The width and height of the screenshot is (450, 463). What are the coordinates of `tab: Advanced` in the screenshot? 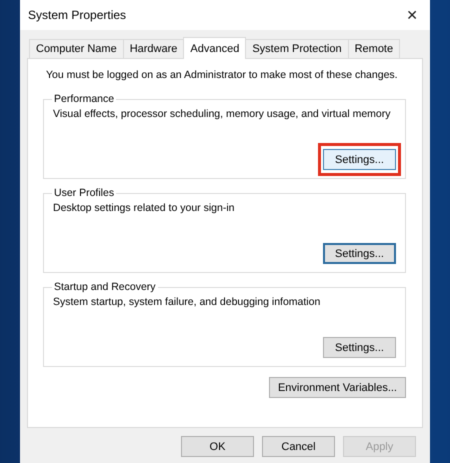 It's located at (214, 48).